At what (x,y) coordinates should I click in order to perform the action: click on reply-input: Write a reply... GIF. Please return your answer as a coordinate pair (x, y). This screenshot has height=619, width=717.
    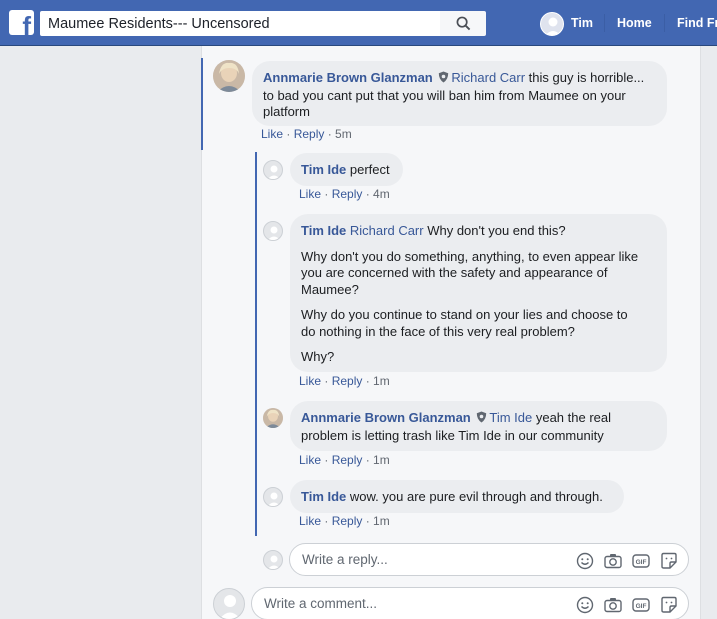
    Looking at the image, I should click on (489, 559).